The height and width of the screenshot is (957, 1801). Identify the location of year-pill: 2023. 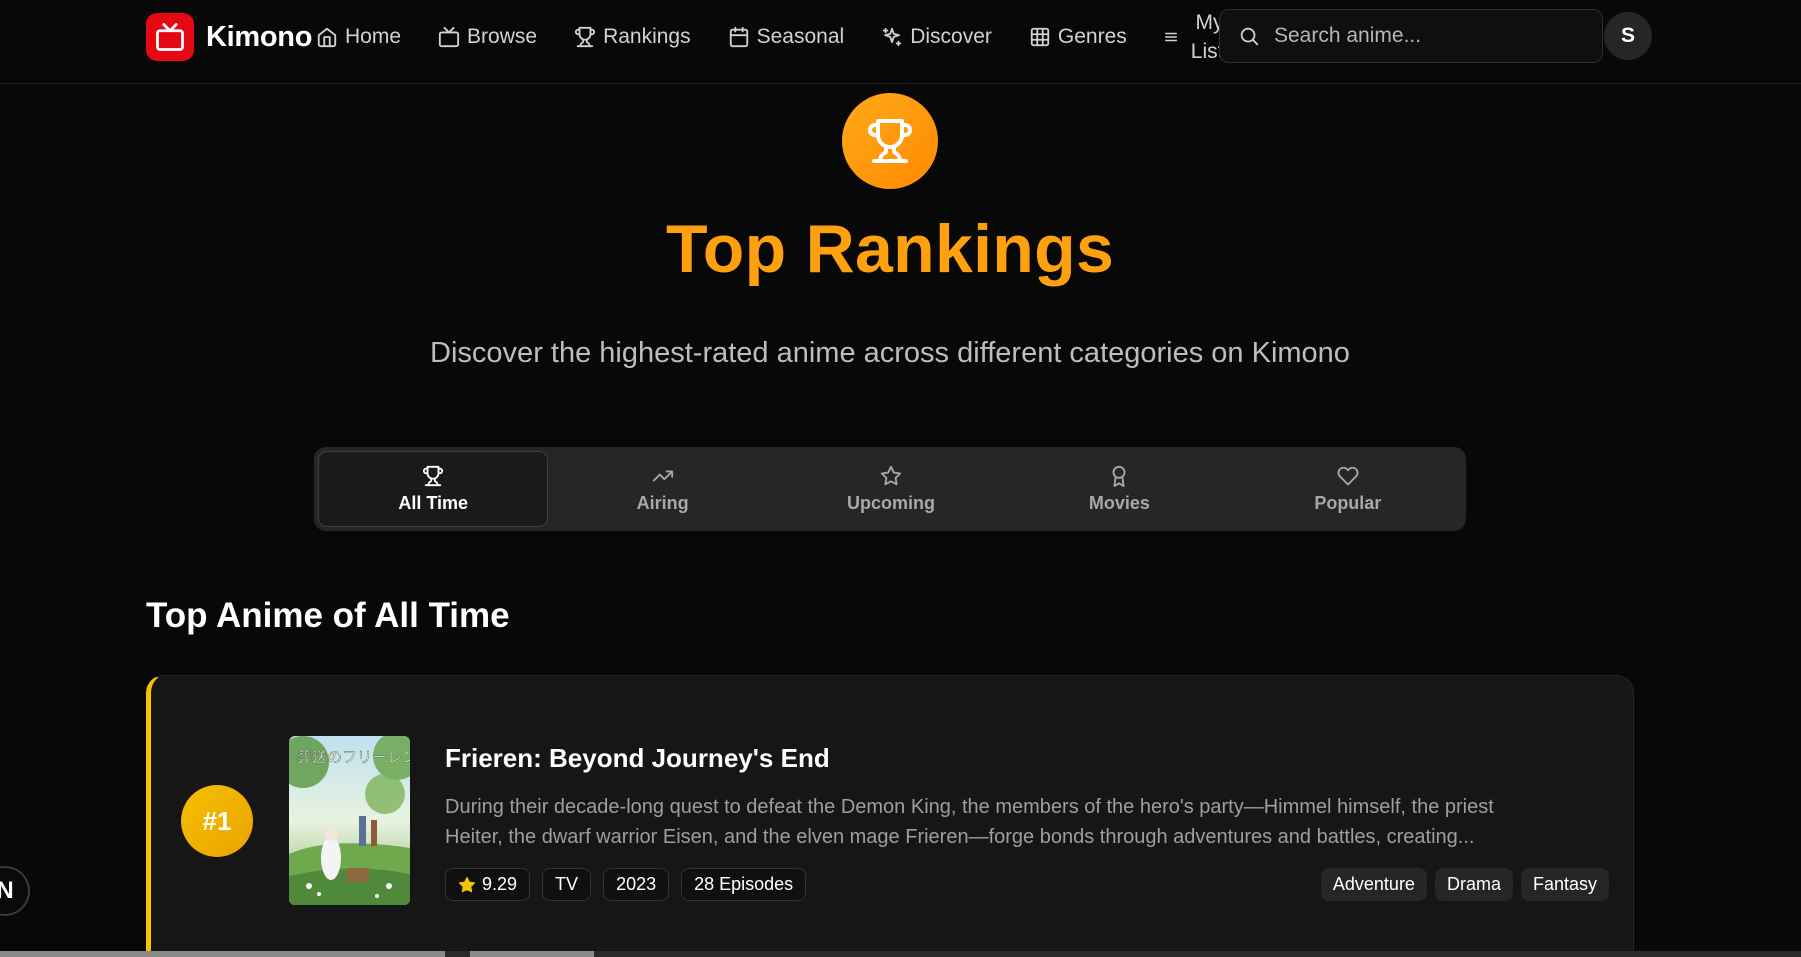
(636, 884).